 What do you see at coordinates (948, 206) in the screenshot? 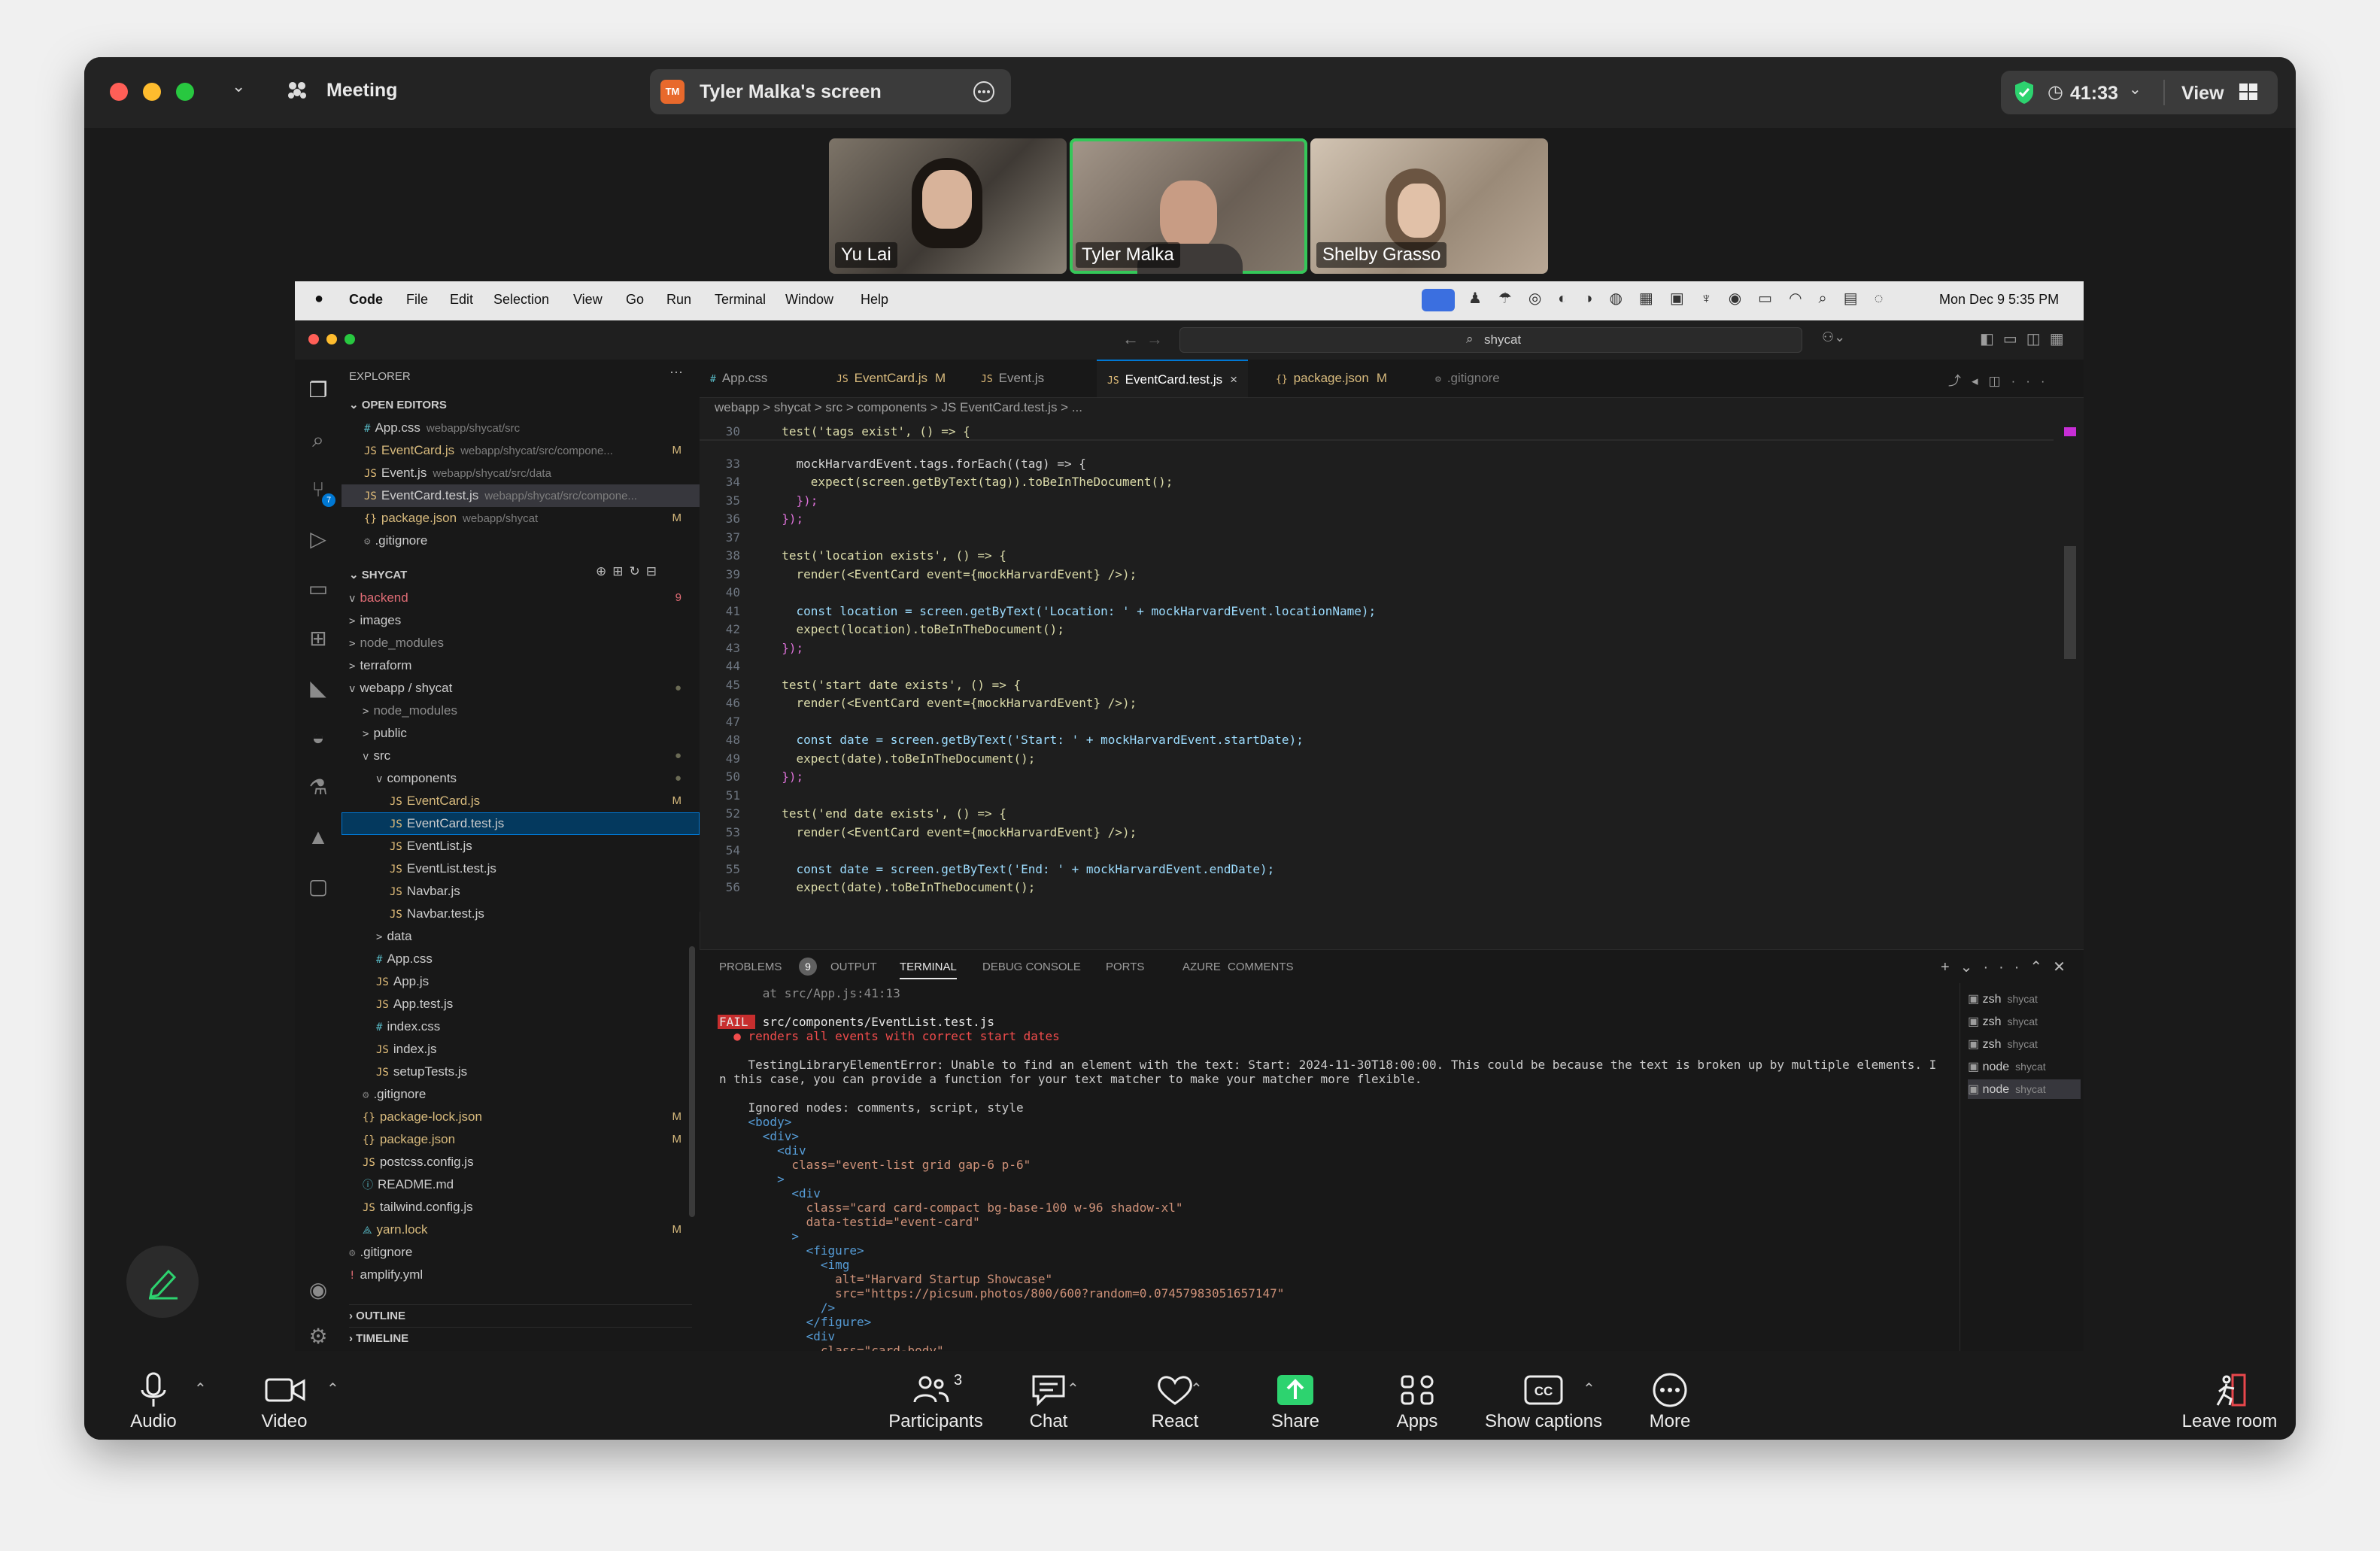
I see `video-tile: Yu Lai` at bounding box center [948, 206].